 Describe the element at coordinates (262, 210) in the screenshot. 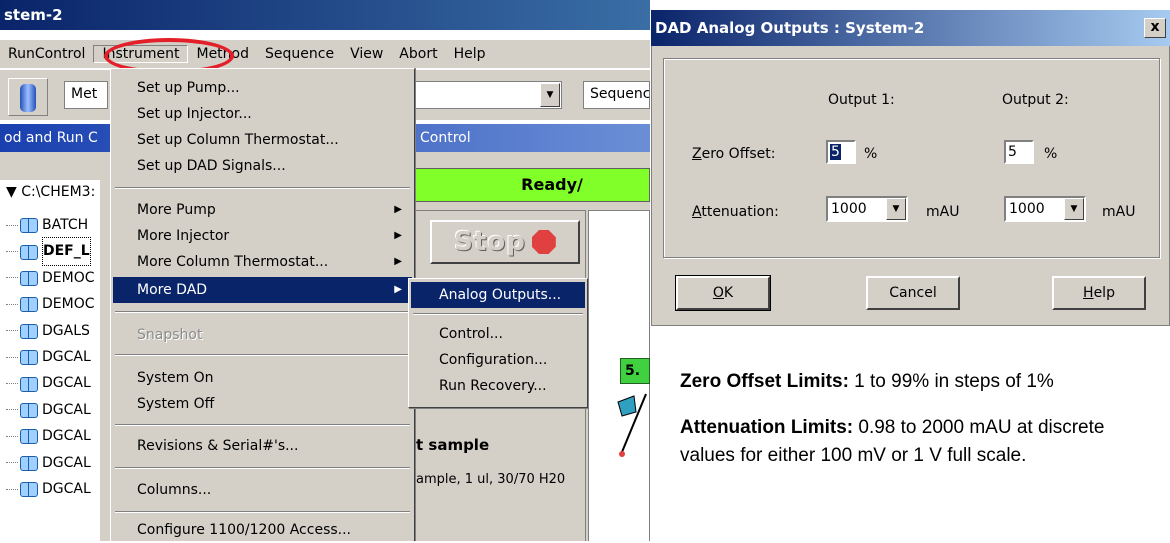

I see `menu-item-more-pump: More Pump ▶` at that location.